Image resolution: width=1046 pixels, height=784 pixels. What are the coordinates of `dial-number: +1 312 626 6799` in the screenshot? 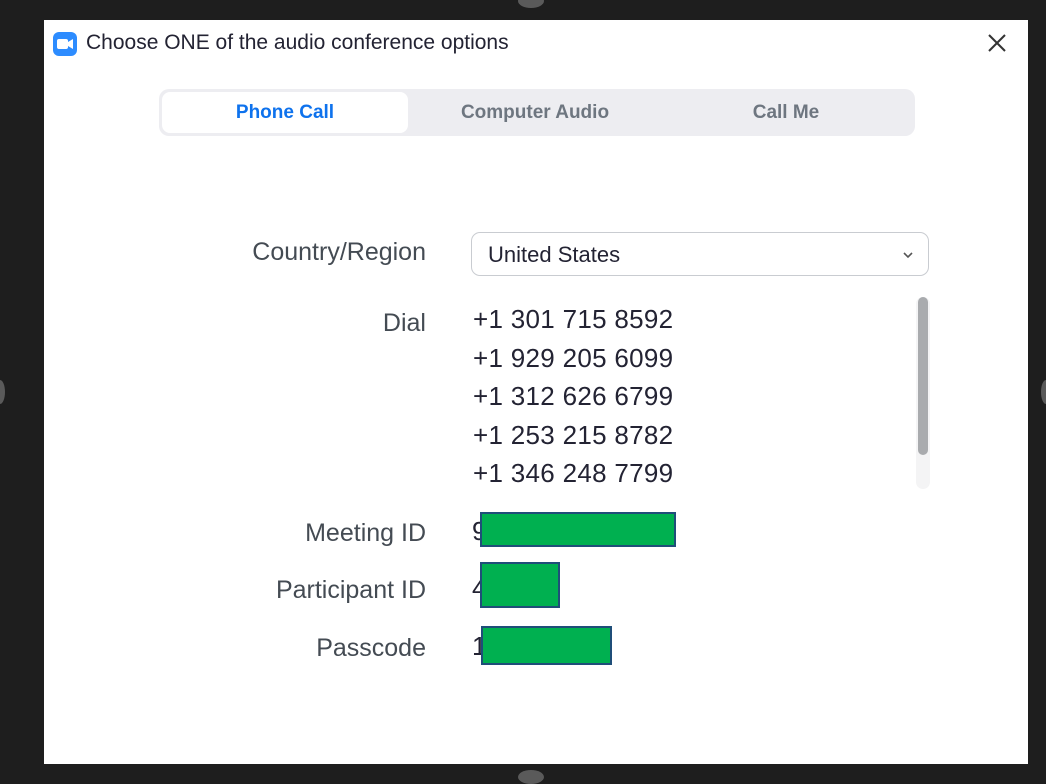 It's located at (573, 396).